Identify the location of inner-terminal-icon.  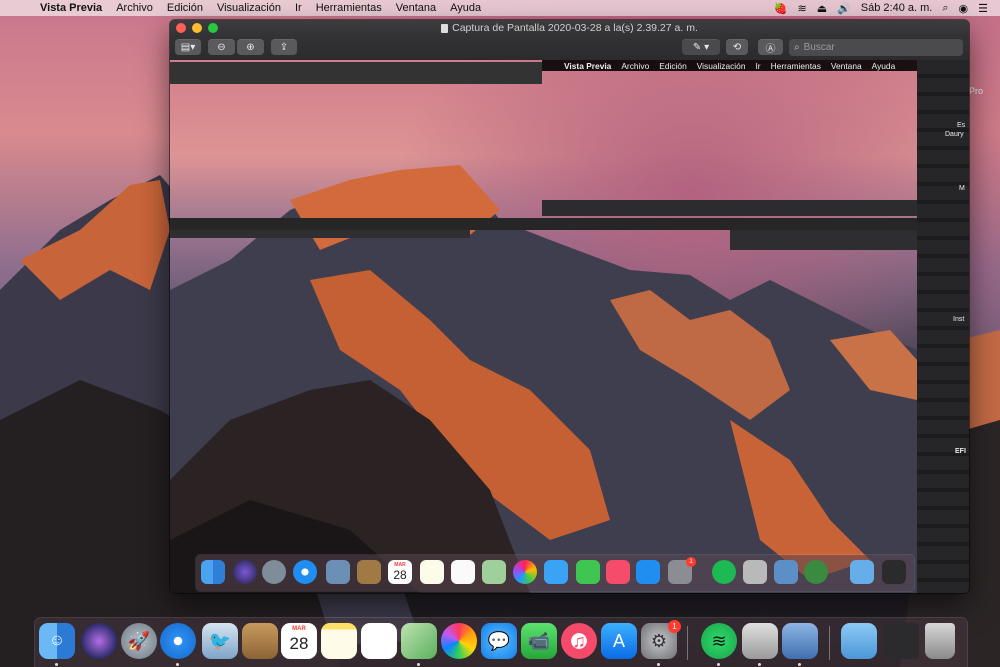
(894, 572).